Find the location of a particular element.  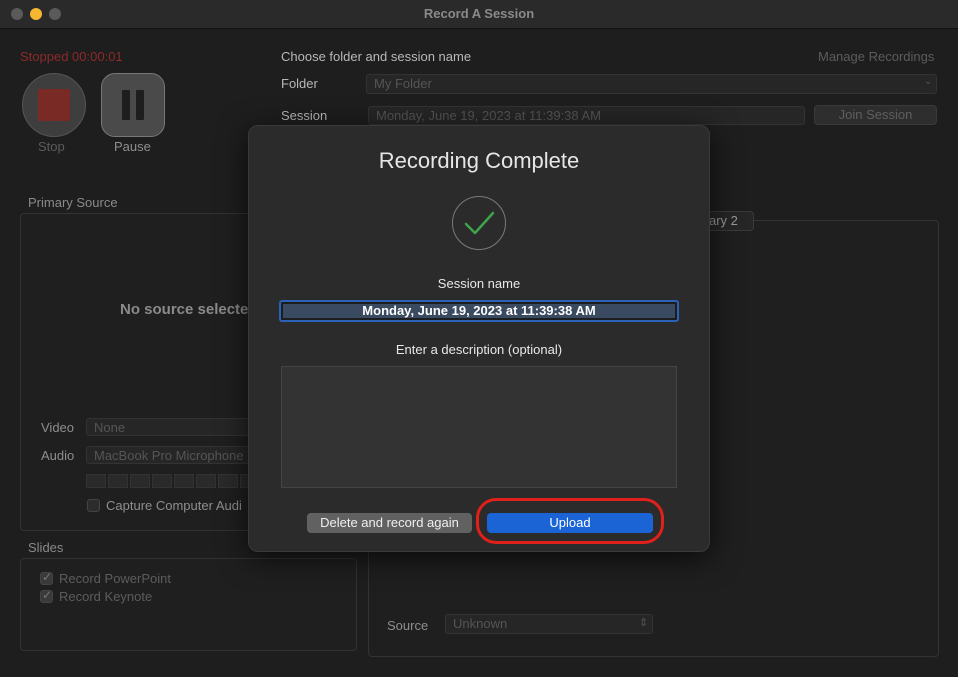

tab-secondary-2-label: ary 2 is located at coordinates (723, 220).